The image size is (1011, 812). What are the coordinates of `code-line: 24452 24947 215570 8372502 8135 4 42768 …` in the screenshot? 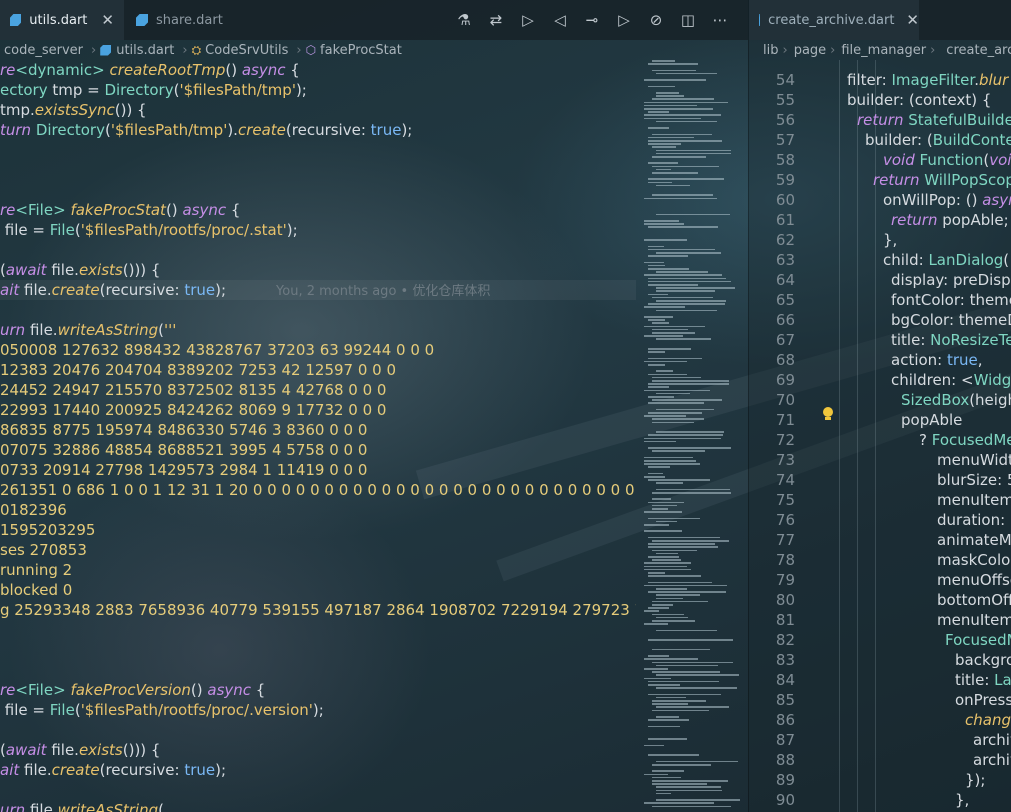 It's located at (193, 390).